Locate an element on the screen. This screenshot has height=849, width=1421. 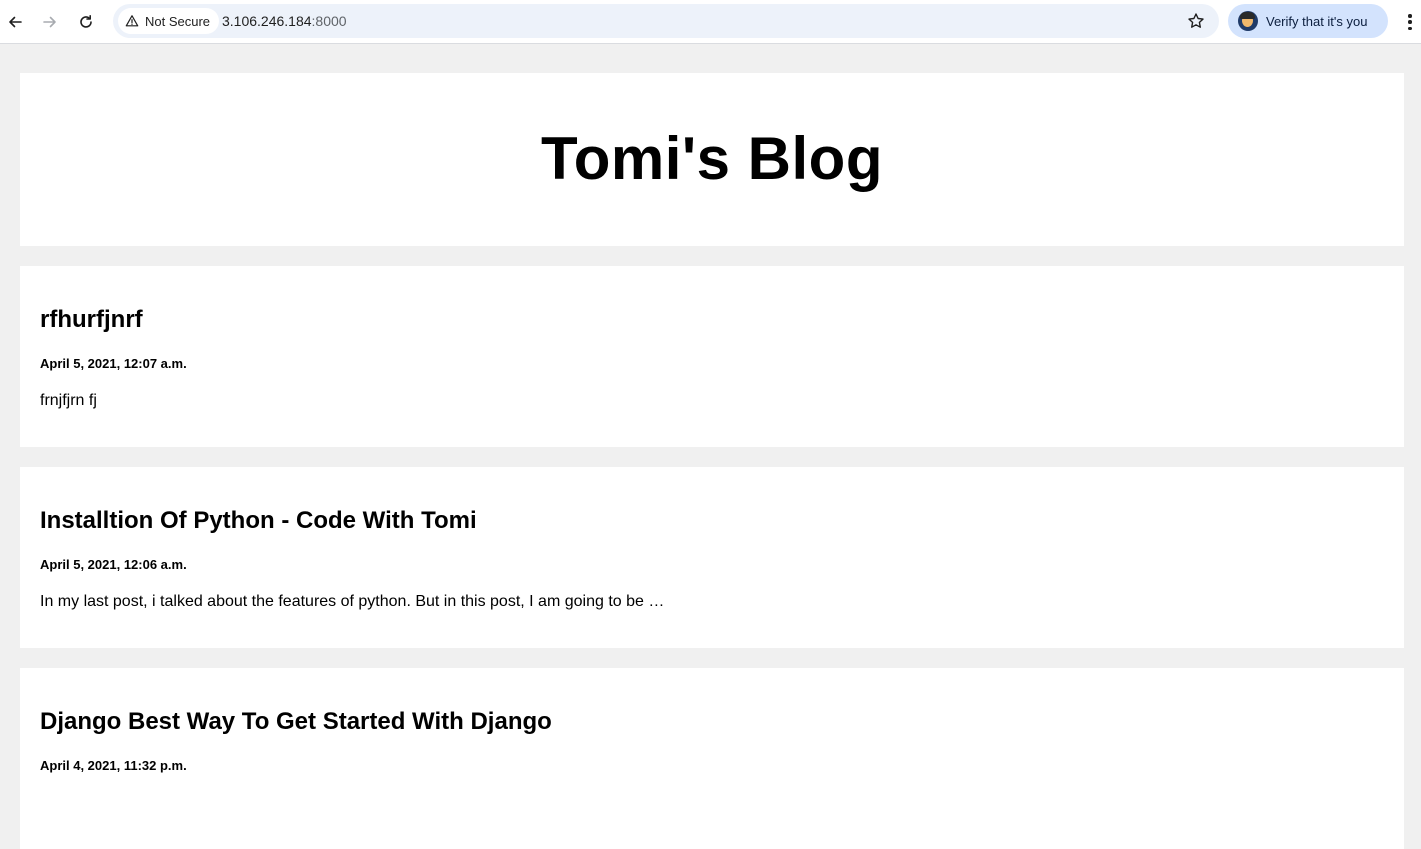
security-chip: Not Secure is located at coordinates (169, 21).